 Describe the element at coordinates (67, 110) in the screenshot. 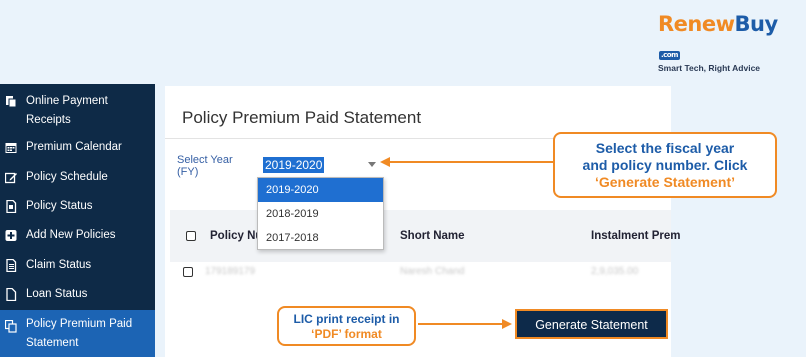

I see `sidebar-item-label: Online Payment Receipts` at that location.